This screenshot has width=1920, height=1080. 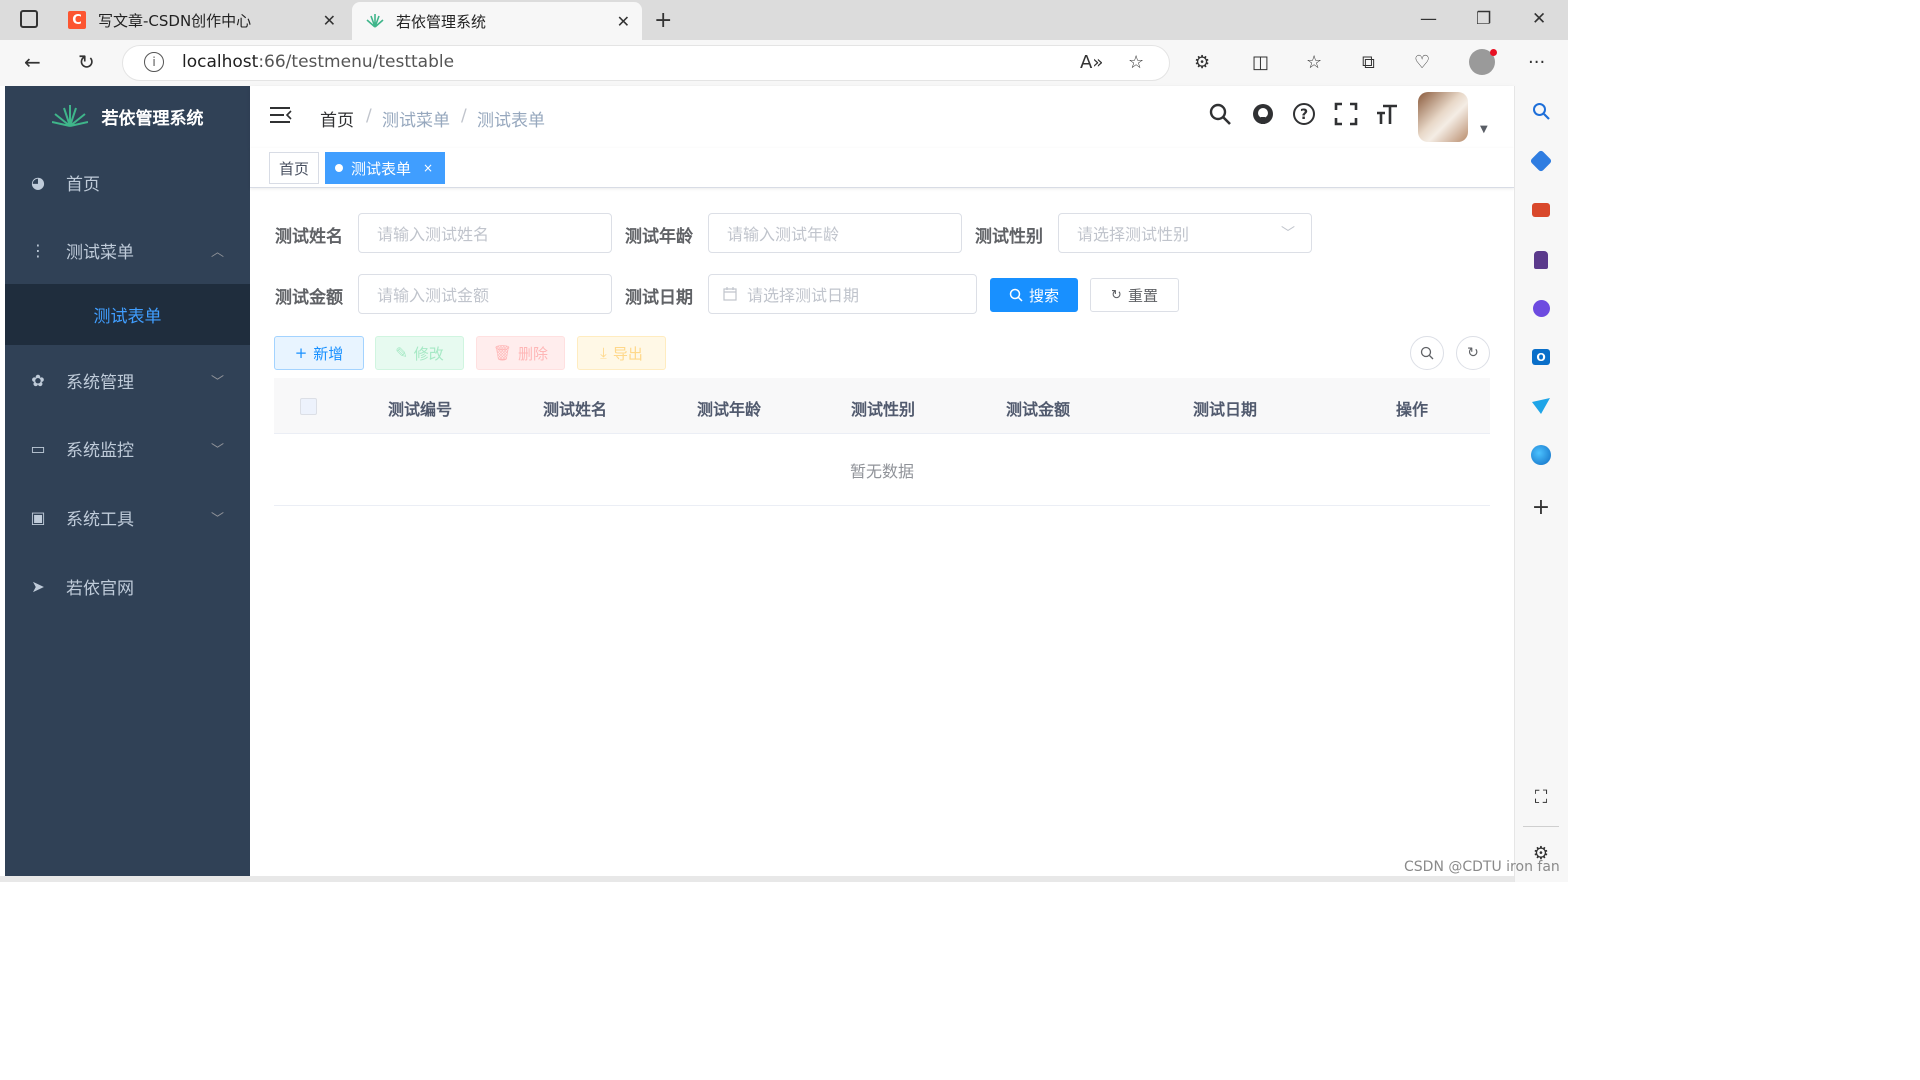 What do you see at coordinates (32, 62) in the screenshot?
I see `back-arrow-icon: ←` at bounding box center [32, 62].